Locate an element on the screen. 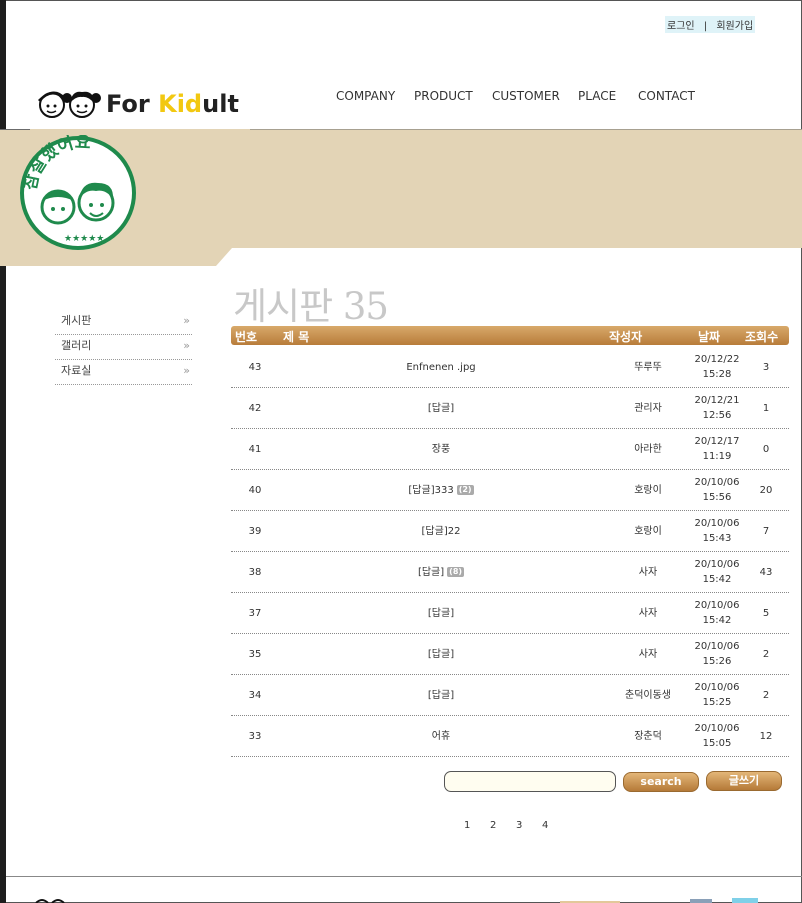 This screenshot has height=903, width=802. nav-company: COMPANY is located at coordinates (365, 96).